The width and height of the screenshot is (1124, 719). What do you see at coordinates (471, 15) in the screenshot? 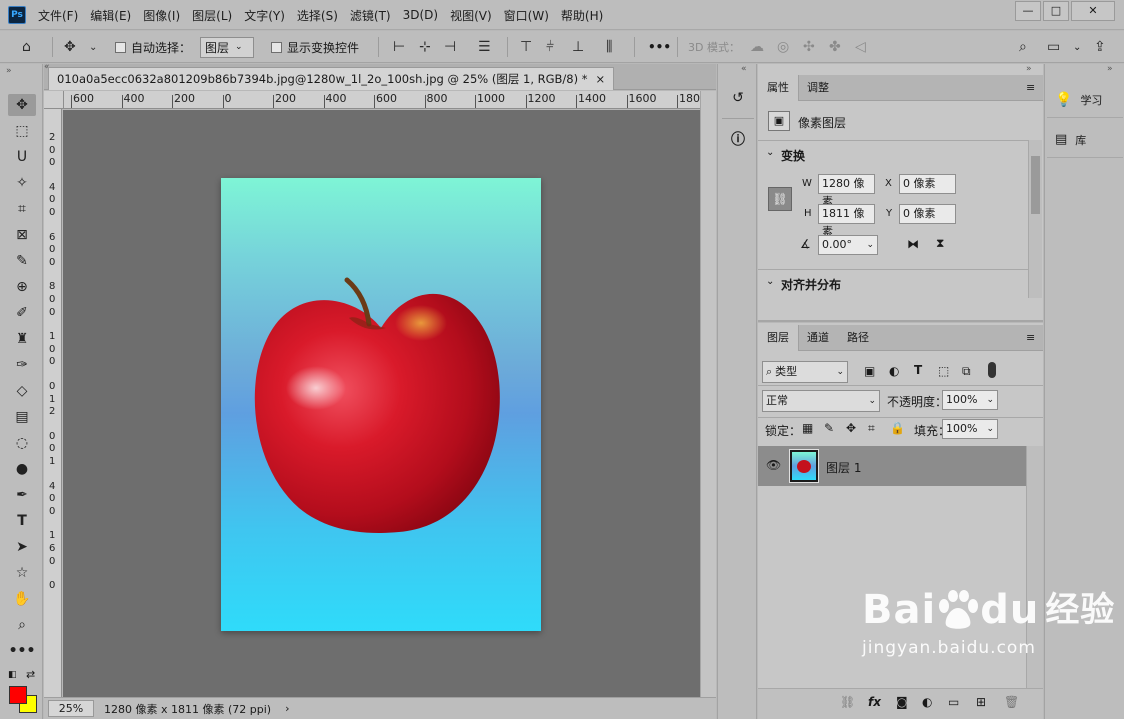
I see `menu-view: 视图(V)` at bounding box center [471, 15].